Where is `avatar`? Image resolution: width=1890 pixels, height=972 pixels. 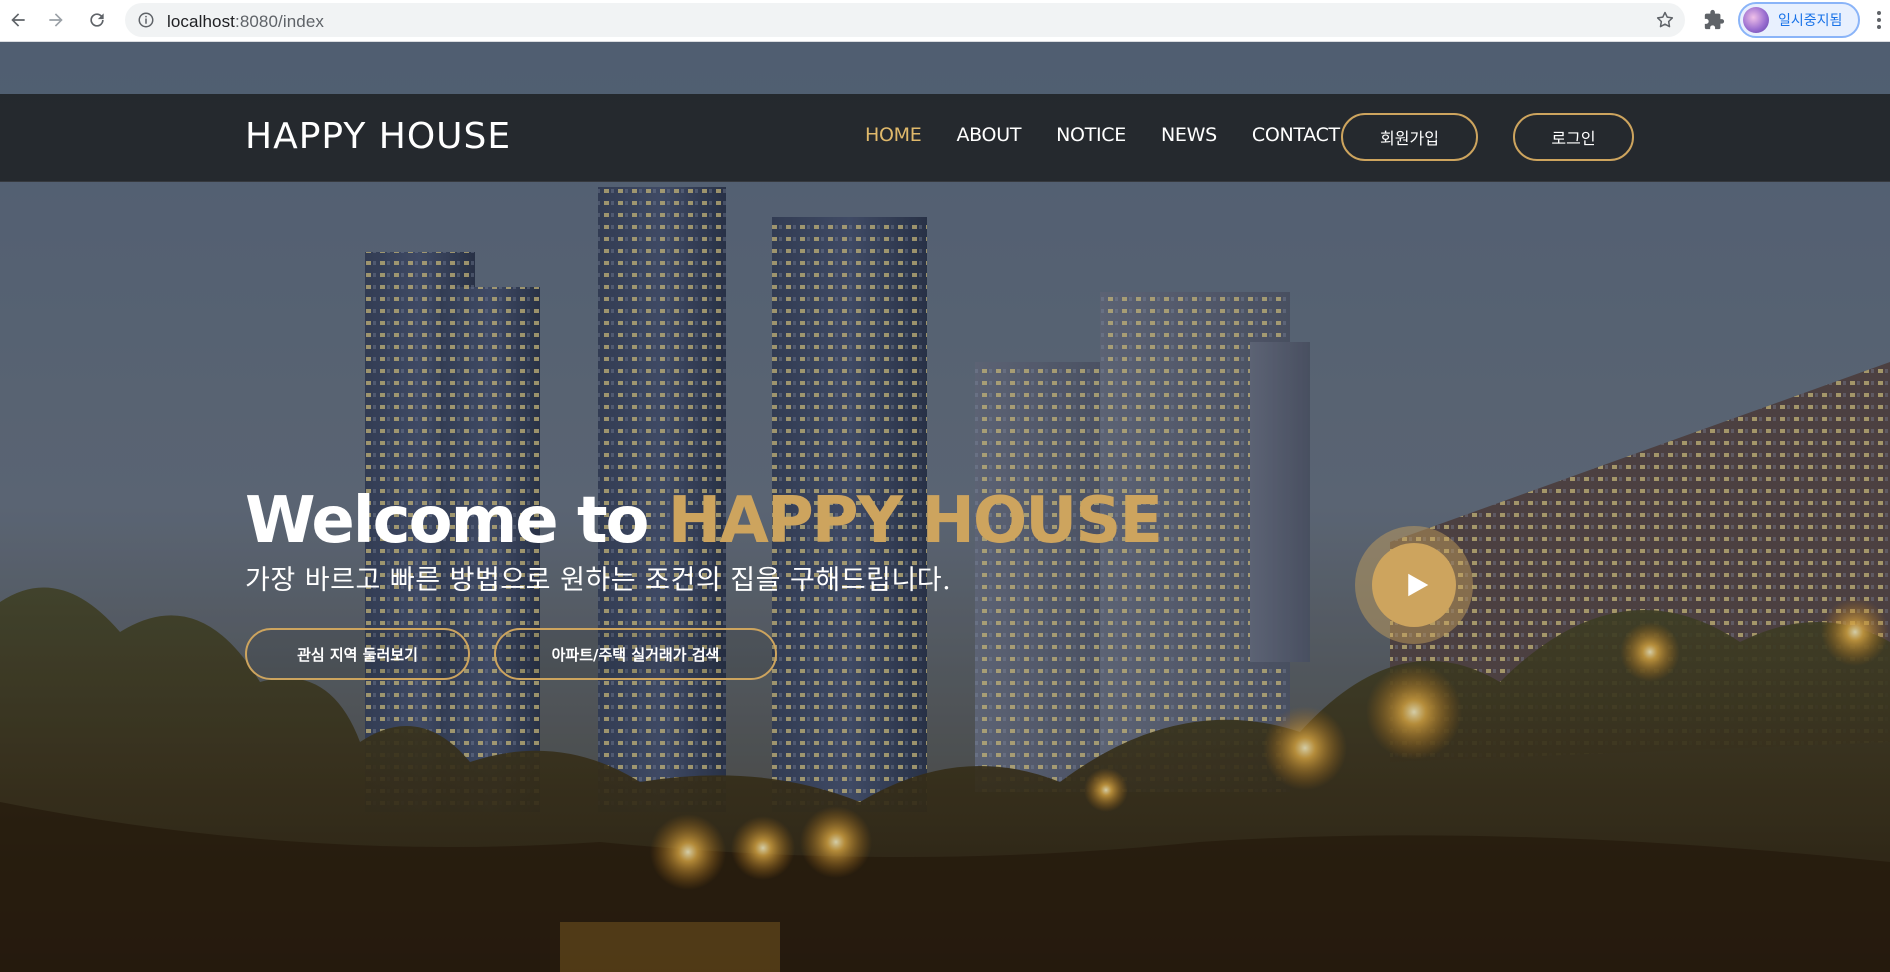
avatar is located at coordinates (1756, 20).